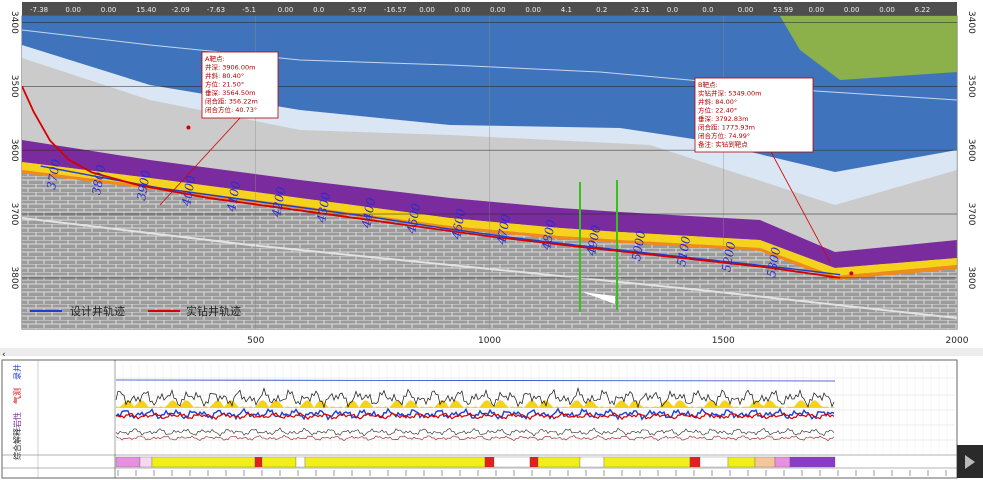 This screenshot has width=983, height=480. Describe the element at coordinates (14, 150) in the screenshot. I see `y-tick-label-left: 3600` at that location.